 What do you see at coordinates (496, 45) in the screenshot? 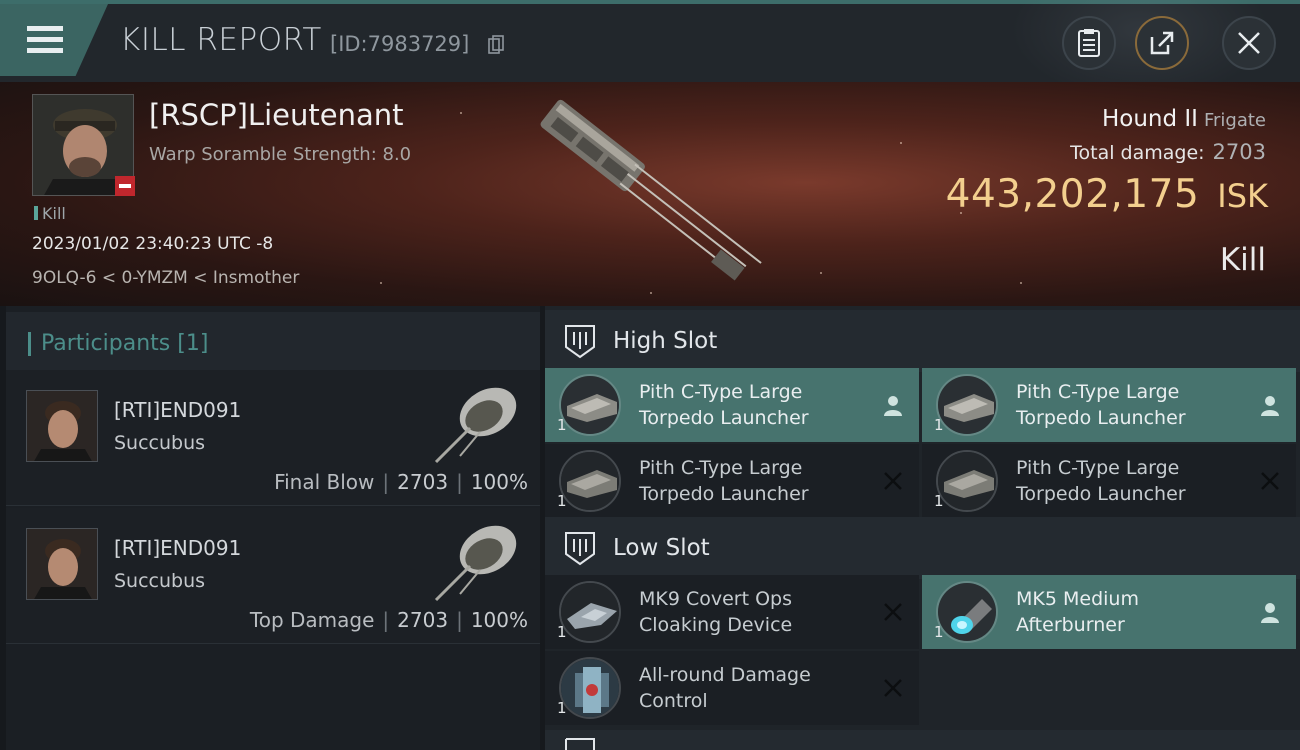
I see `copy-icon` at bounding box center [496, 45].